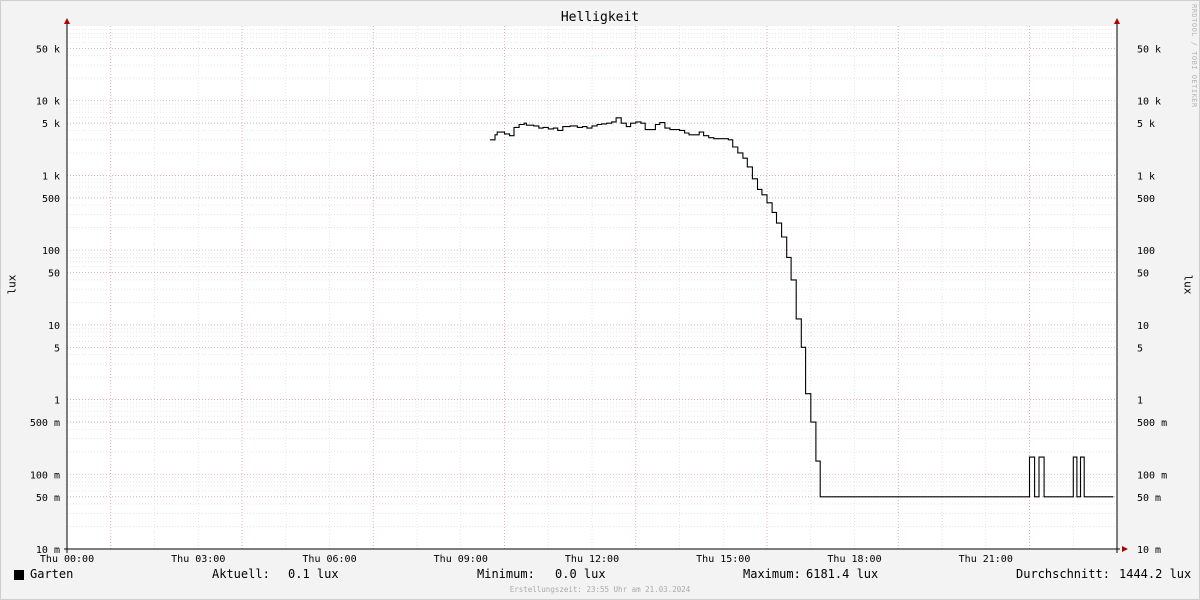  I want to click on current-value: 0.1 lux, so click(313, 574).